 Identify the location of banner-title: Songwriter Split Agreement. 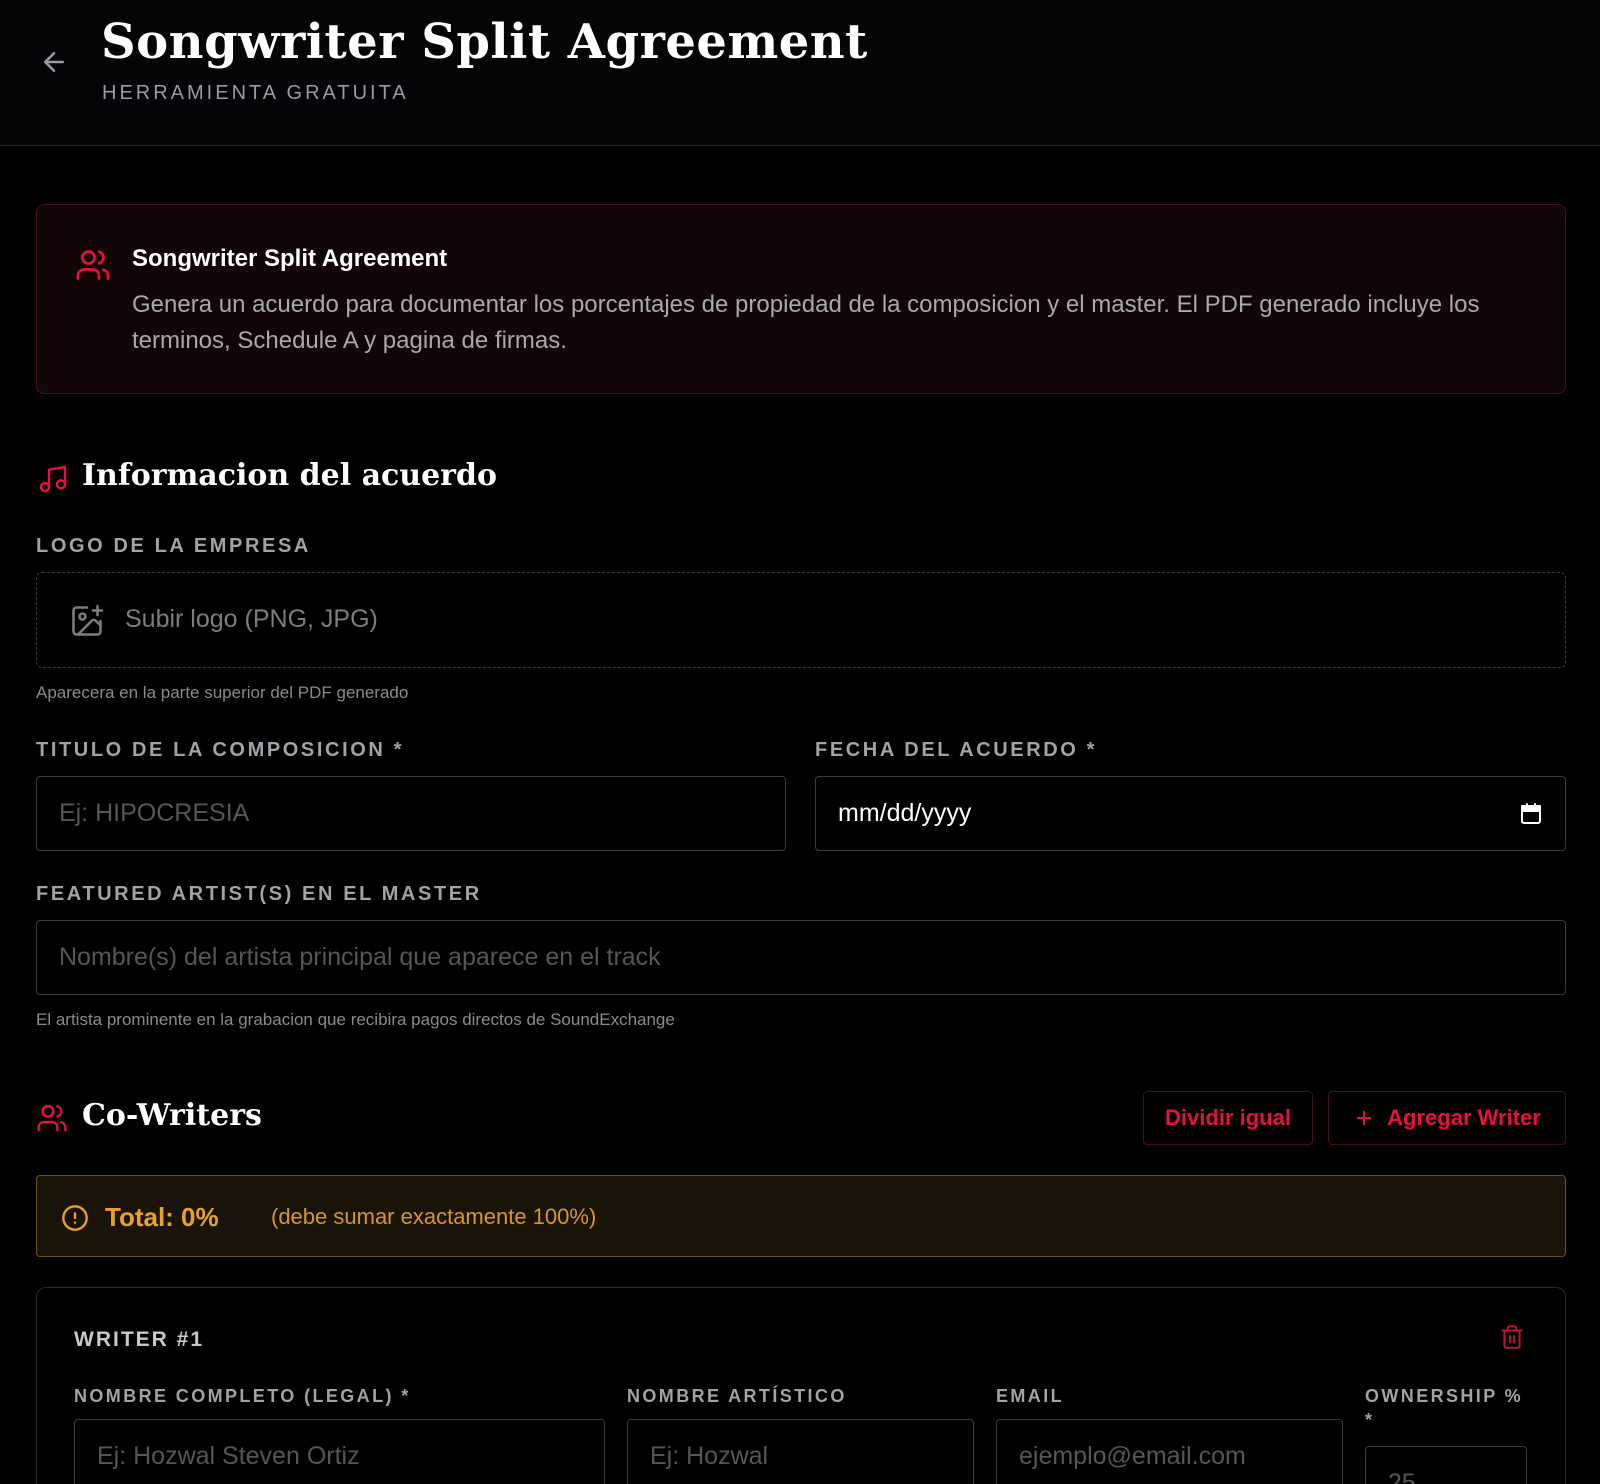
(290, 258).